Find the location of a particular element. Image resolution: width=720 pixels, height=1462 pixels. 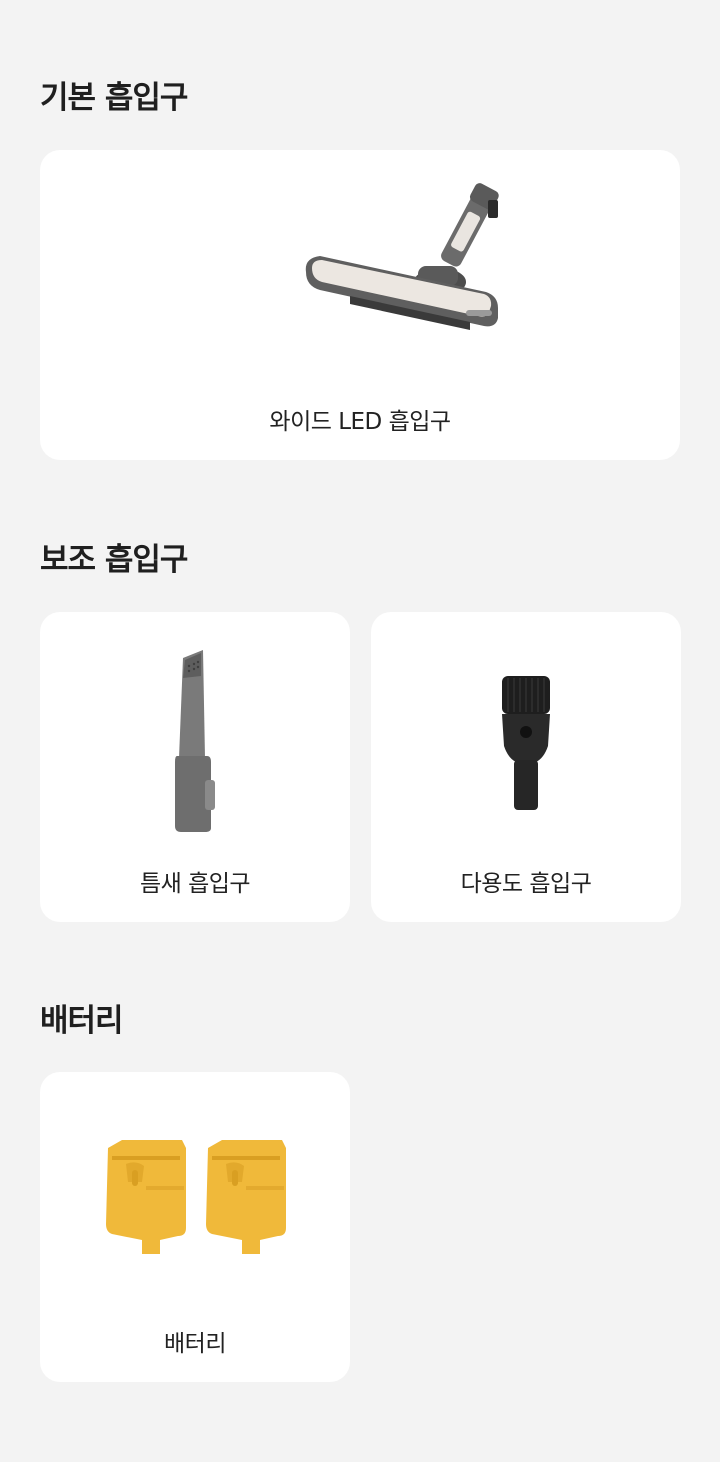

product-label: 다용도 흡입구 is located at coordinates (526, 884).